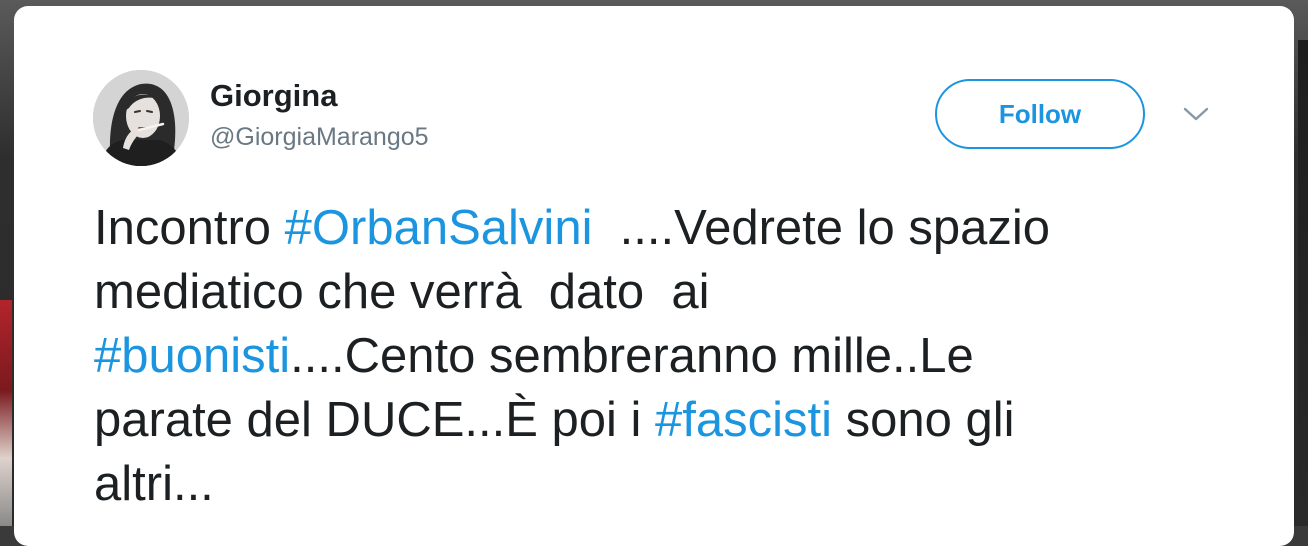  What do you see at coordinates (632, 356) in the screenshot?
I see `tweet-text-segment: ....Cento sembreranno mille..Le` at bounding box center [632, 356].